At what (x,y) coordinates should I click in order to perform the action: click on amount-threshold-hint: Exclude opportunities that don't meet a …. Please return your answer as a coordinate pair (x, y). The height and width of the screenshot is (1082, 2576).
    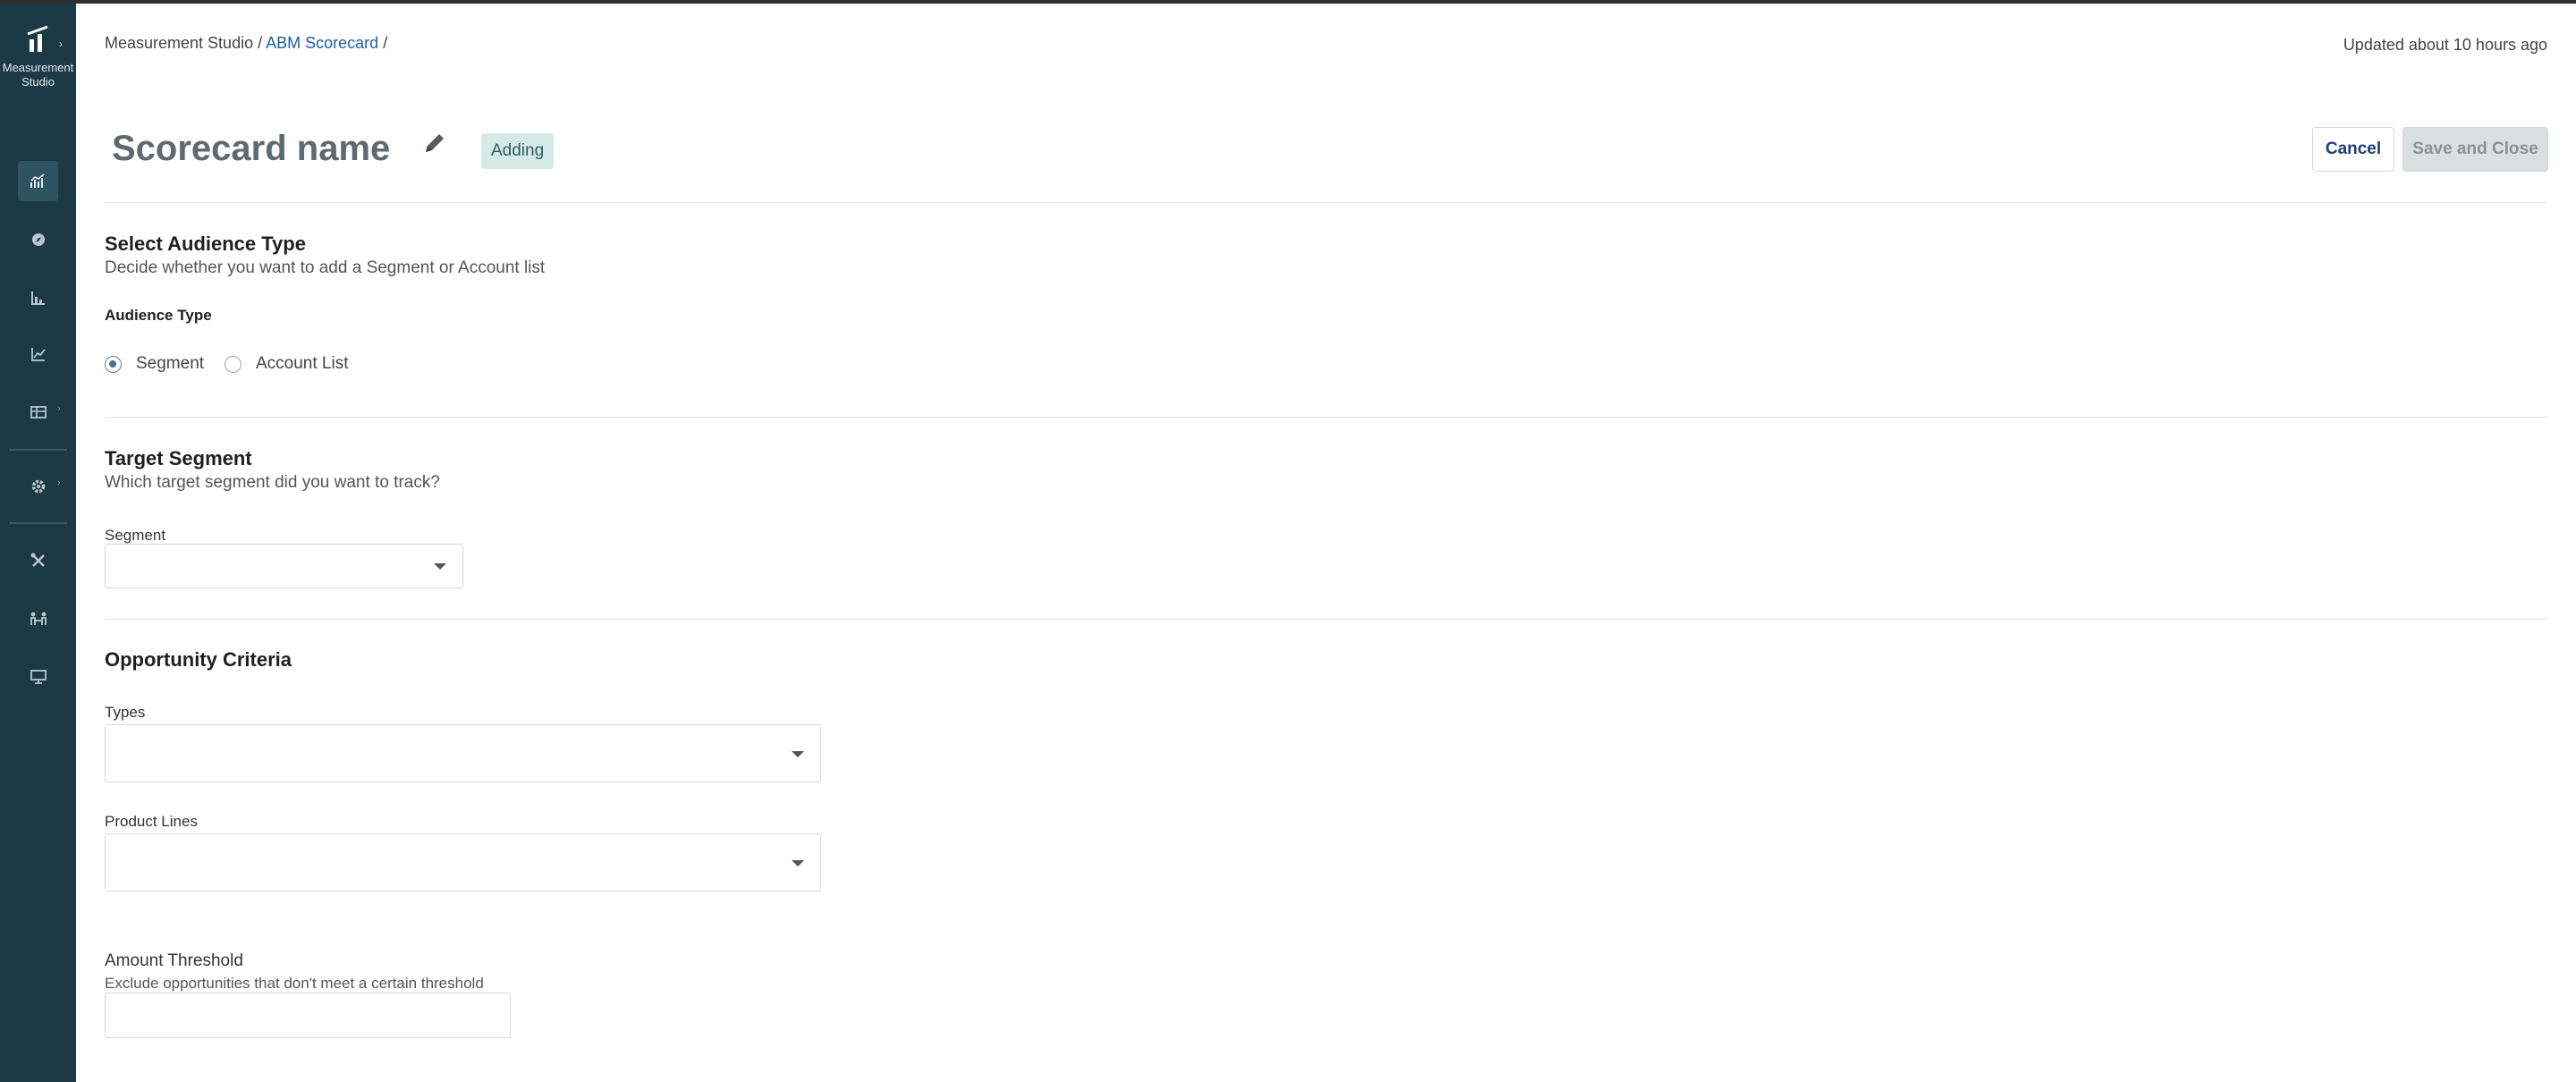
    Looking at the image, I should click on (294, 983).